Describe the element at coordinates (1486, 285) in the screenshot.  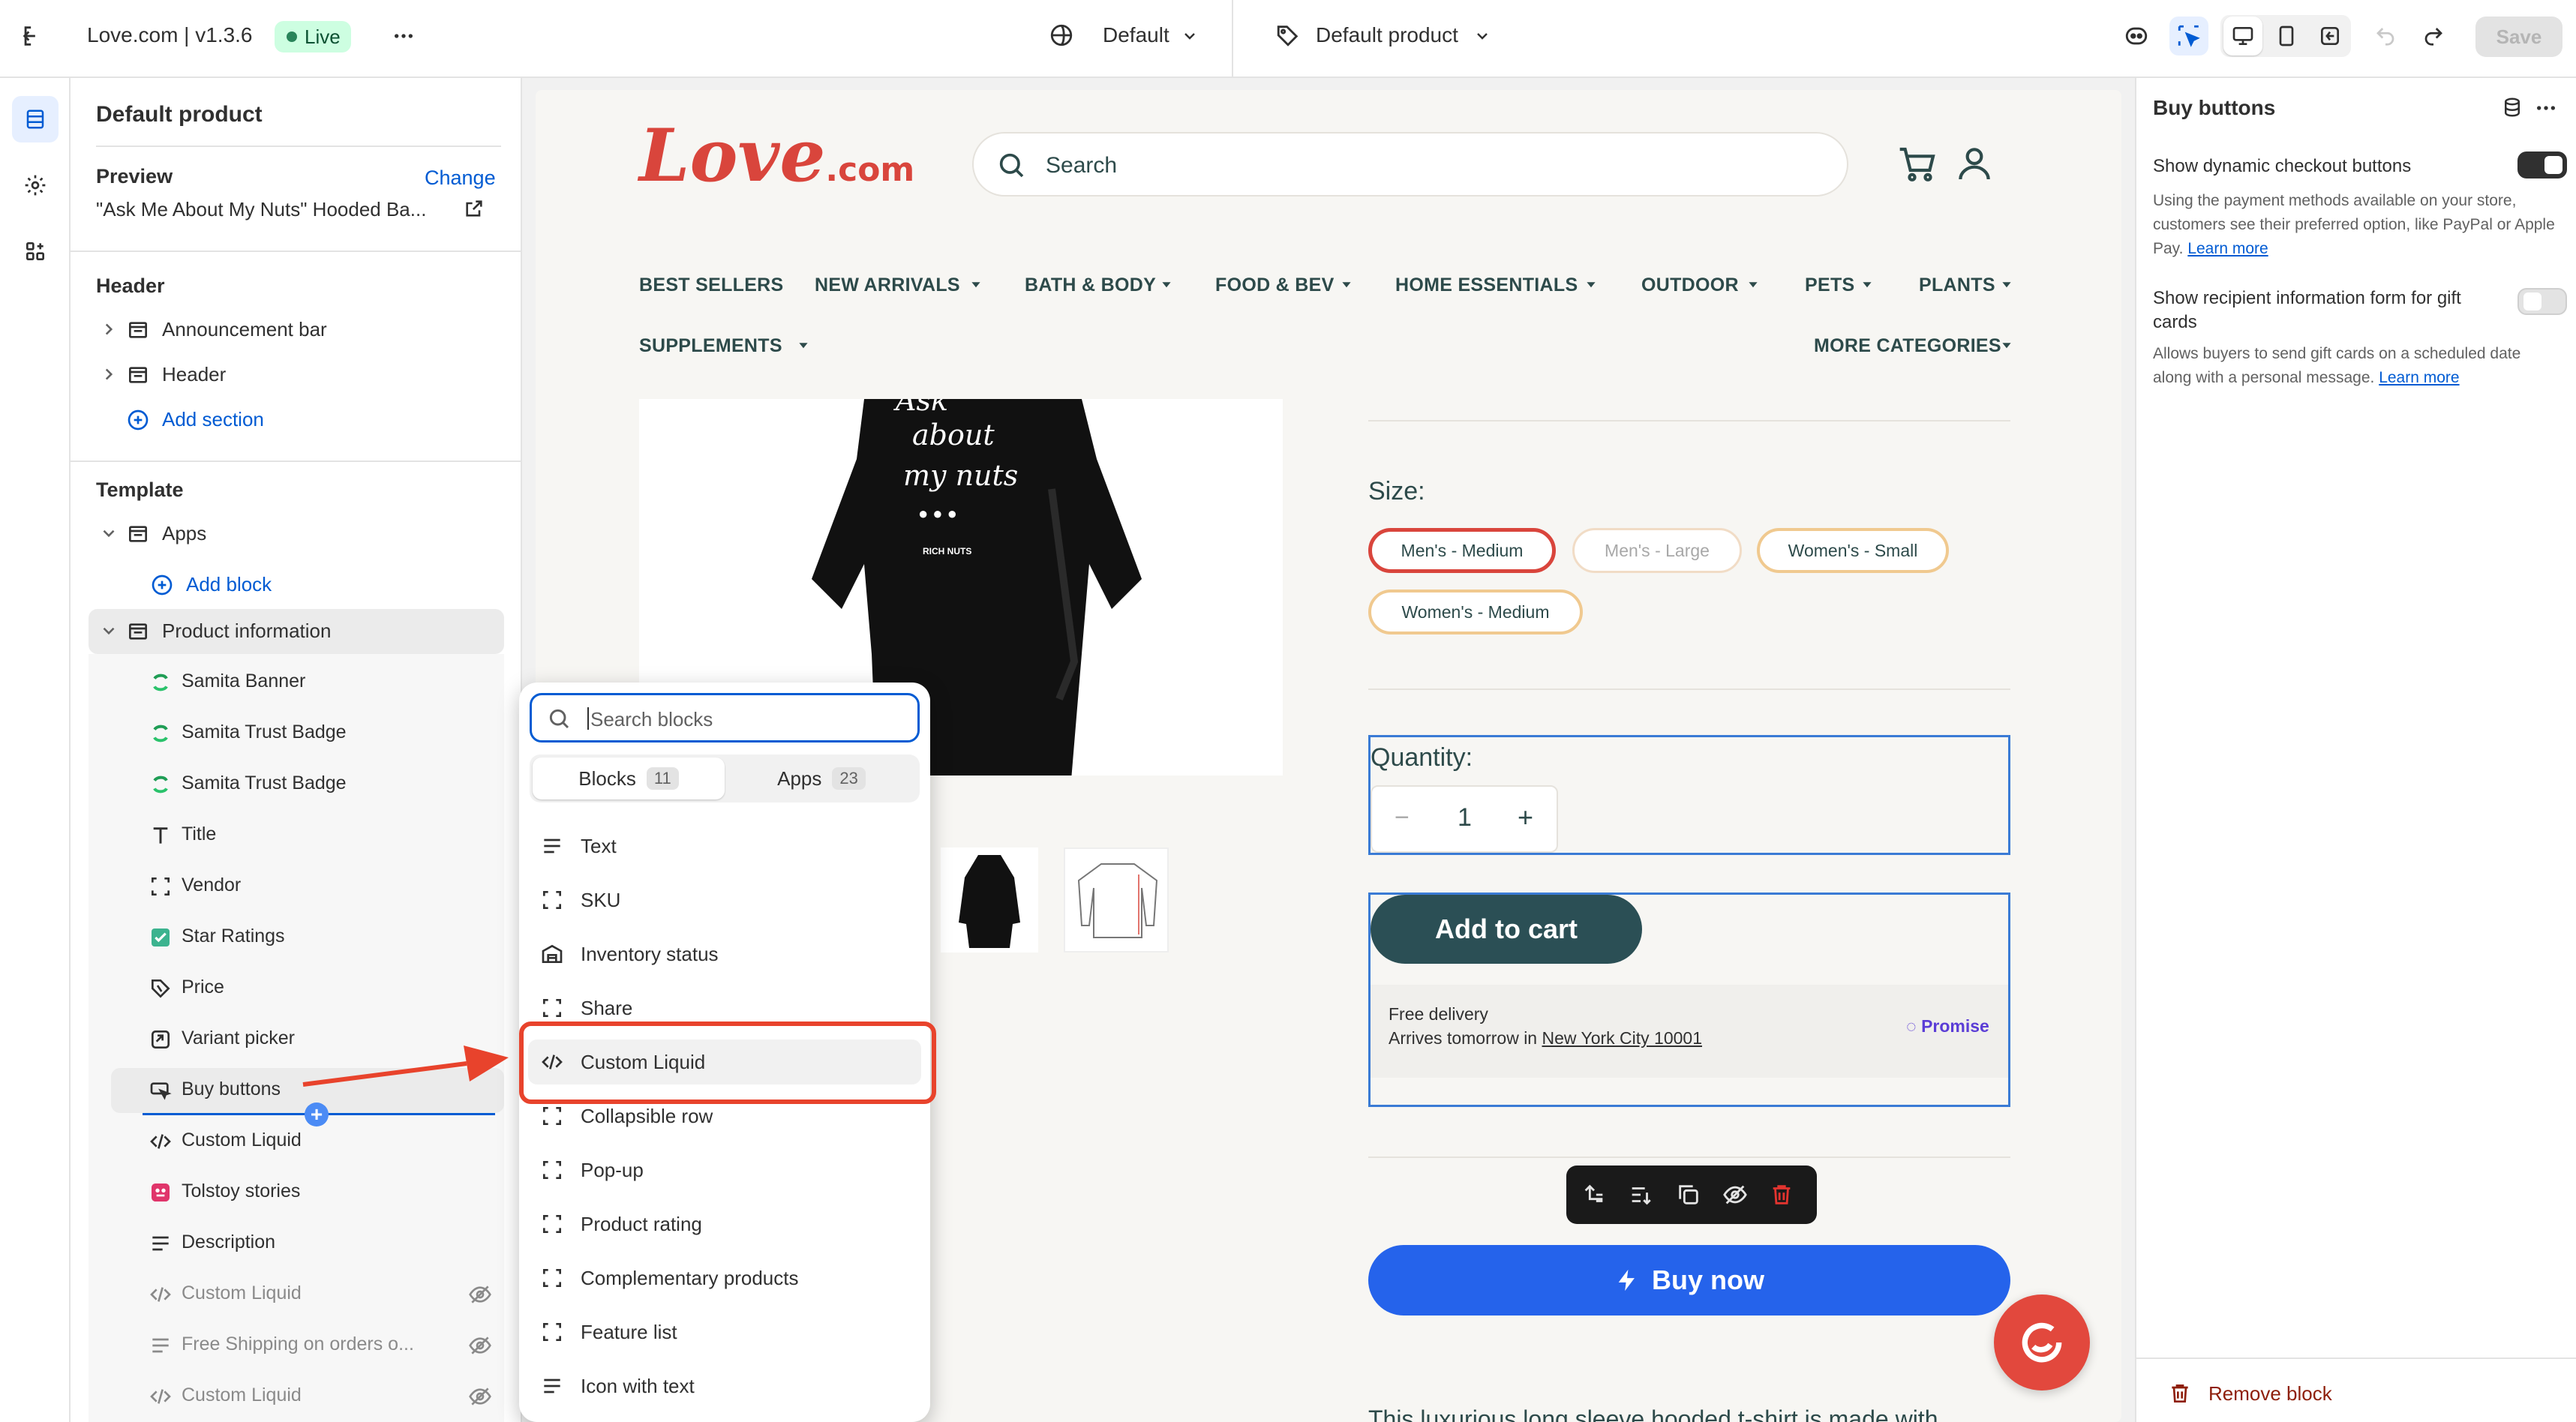
I see `nav-item-home-essentials: HOME ESSENTIALS` at that location.